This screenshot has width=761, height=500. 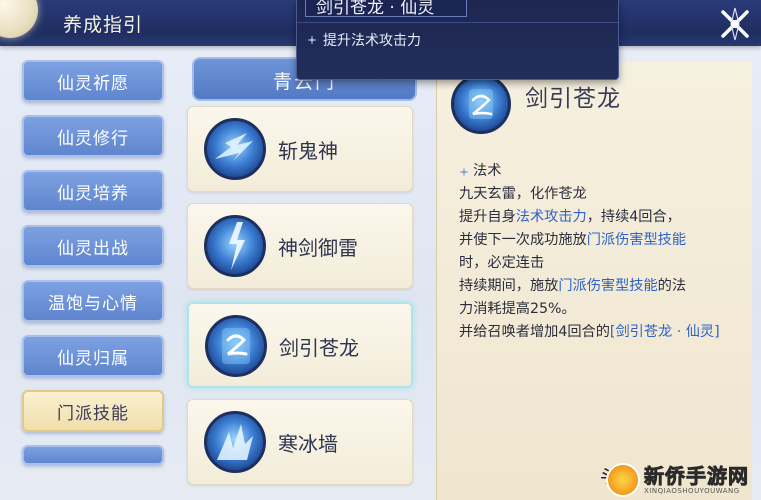 What do you see at coordinates (319, 348) in the screenshot?
I see `skill-name: 剑引苍龙` at bounding box center [319, 348].